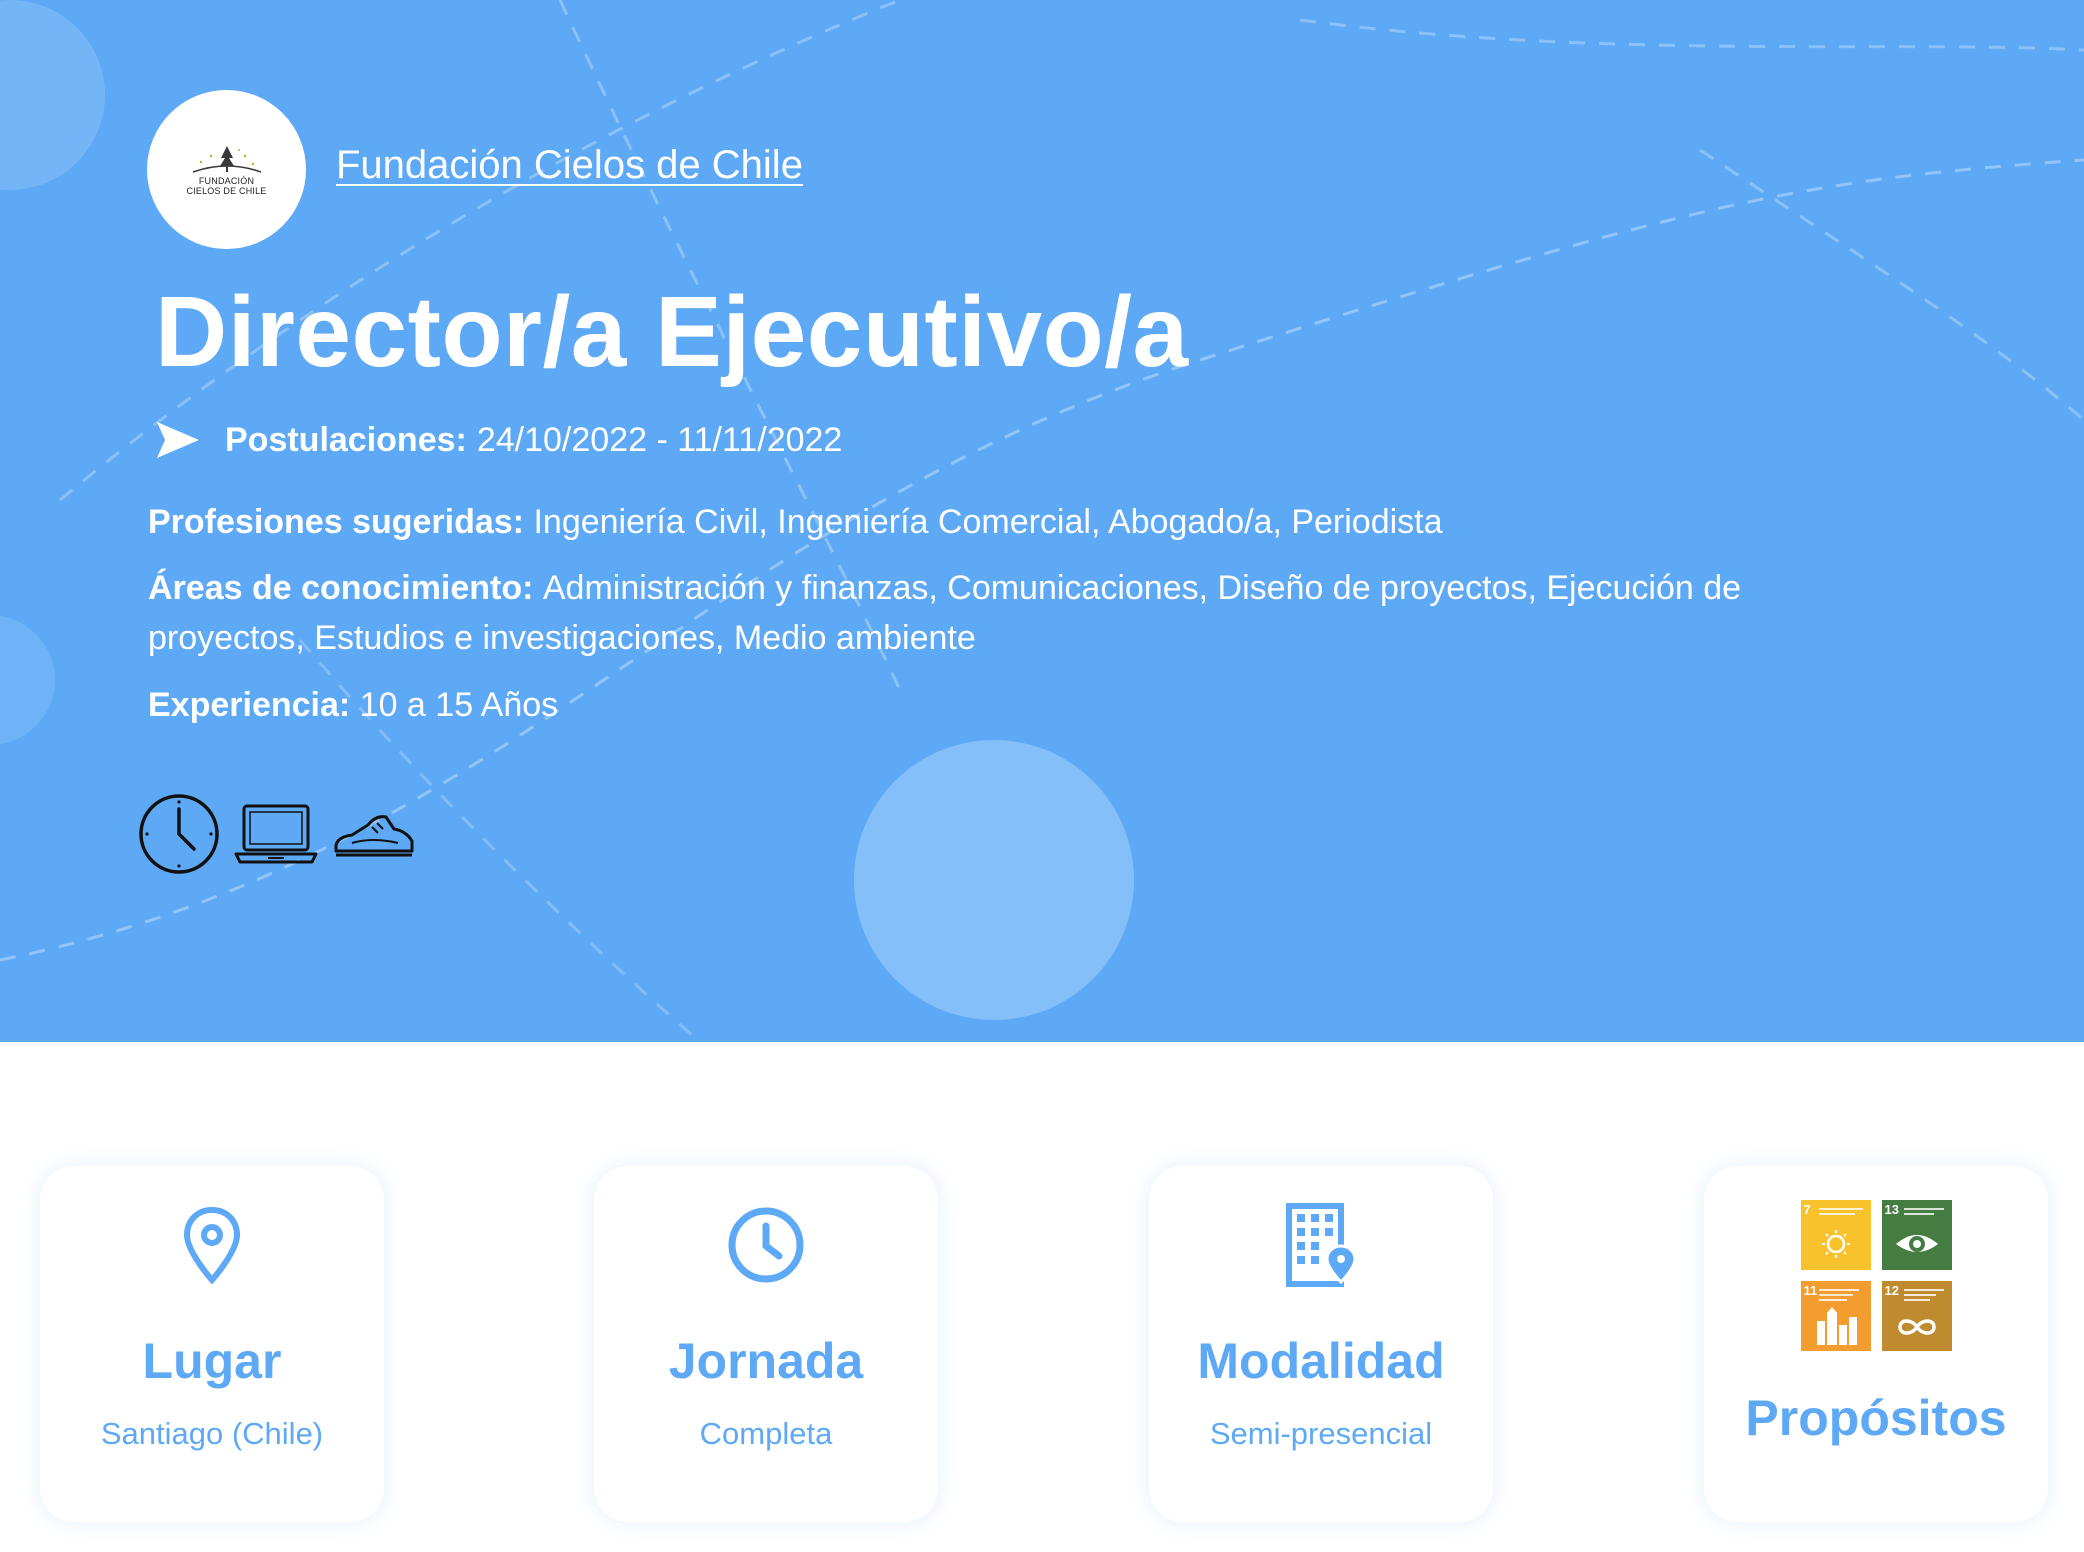 This screenshot has height=1552, width=2084. I want to click on card-purposes: 7 13 11 12 Propósitos, so click(1876, 1344).